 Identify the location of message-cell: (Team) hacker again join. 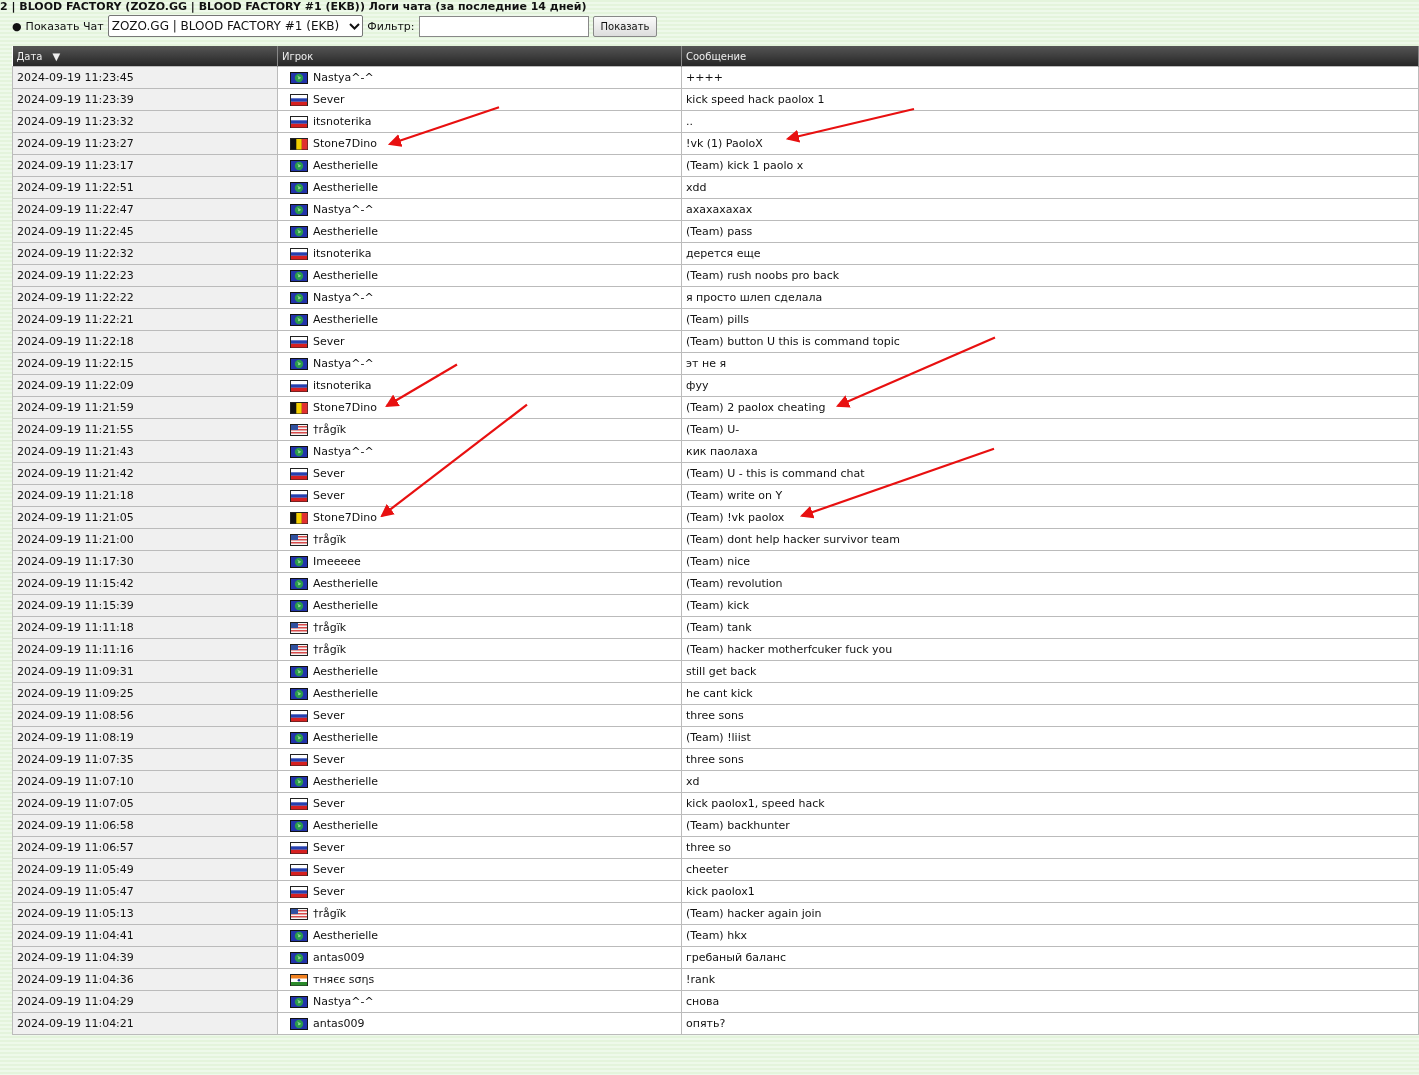
(1050, 913).